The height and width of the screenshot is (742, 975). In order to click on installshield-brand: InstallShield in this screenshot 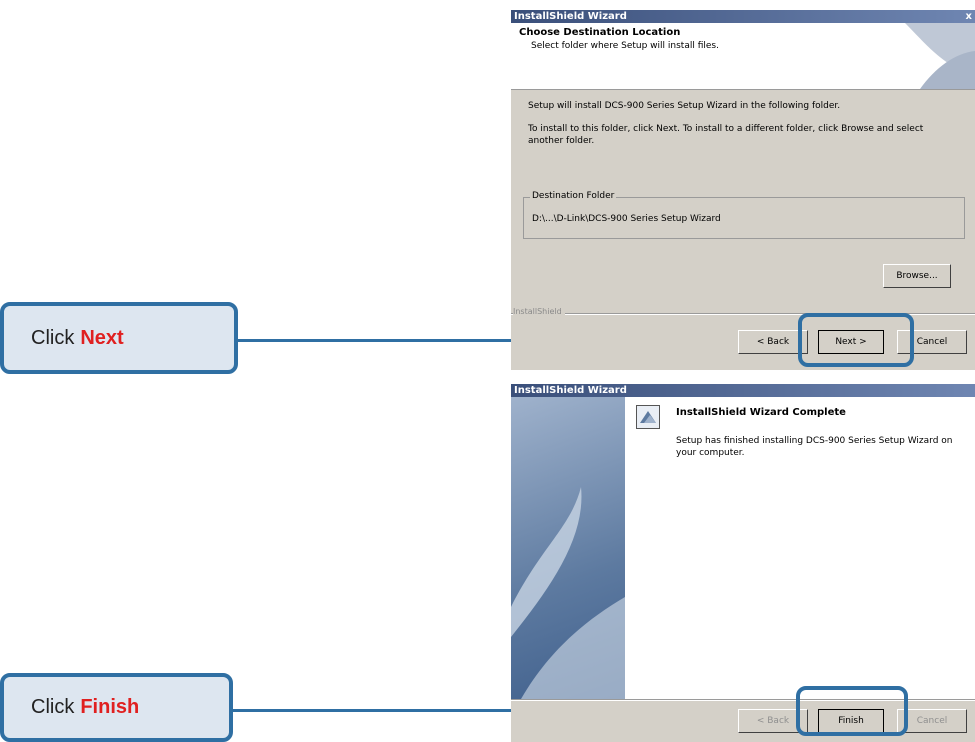, I will do `click(539, 311)`.